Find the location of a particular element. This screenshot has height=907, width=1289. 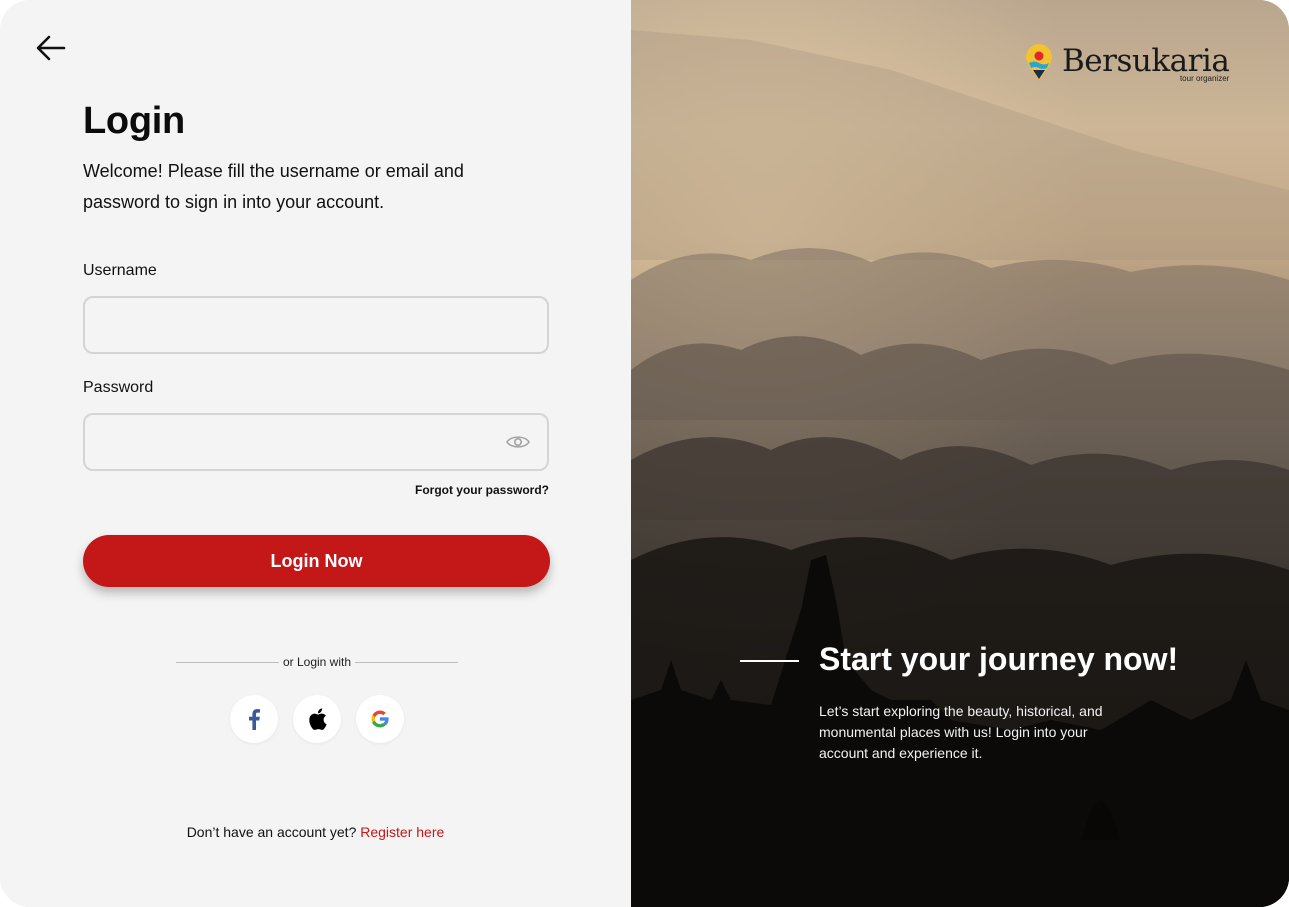

google-icon is located at coordinates (380, 719).